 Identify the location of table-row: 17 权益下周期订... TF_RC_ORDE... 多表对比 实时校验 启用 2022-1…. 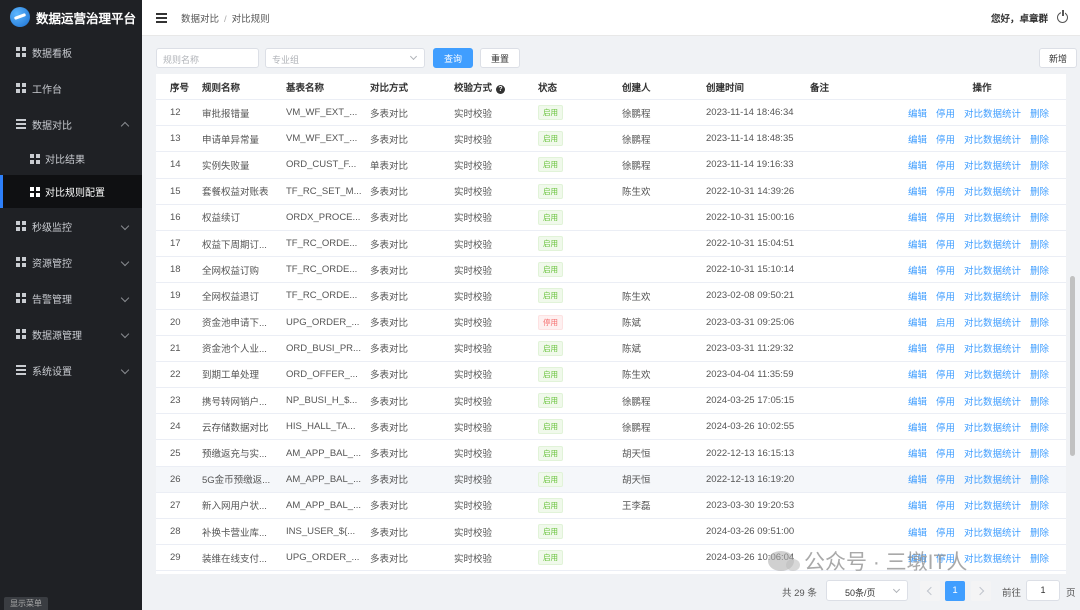
(611, 244).